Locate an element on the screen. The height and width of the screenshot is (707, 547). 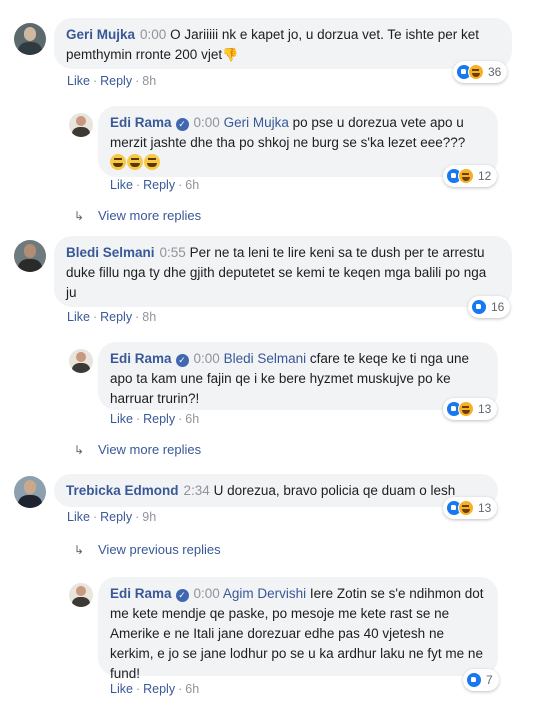
mention-link: Agim Dervishi is located at coordinates (264, 593).